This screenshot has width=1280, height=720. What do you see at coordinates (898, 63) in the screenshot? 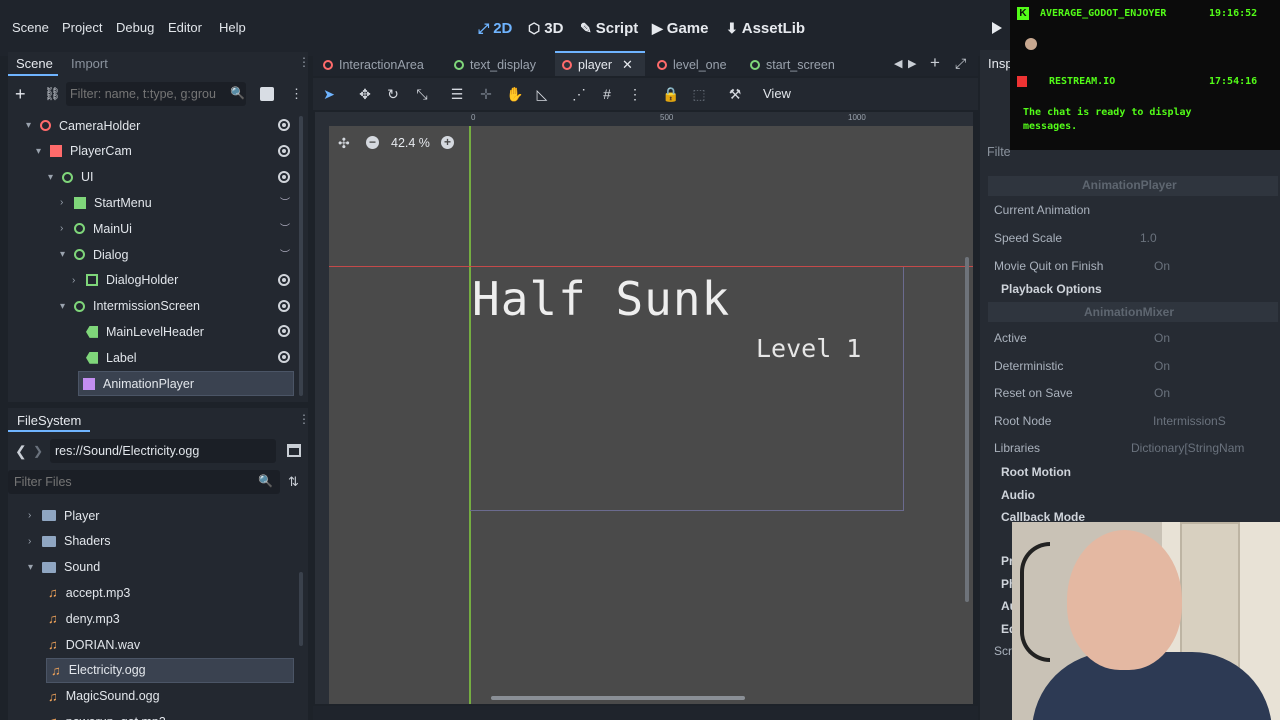
I see `tab-scroll-left-icon: ◀` at bounding box center [898, 63].